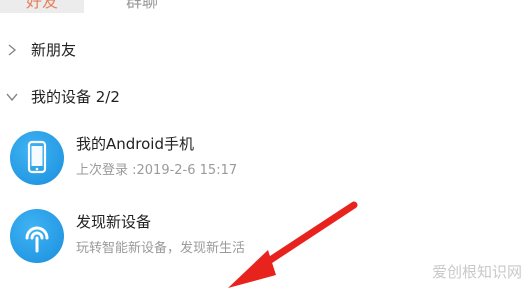  What do you see at coordinates (265, 50) in the screenshot?
I see `group-new-friends: 新朋友` at bounding box center [265, 50].